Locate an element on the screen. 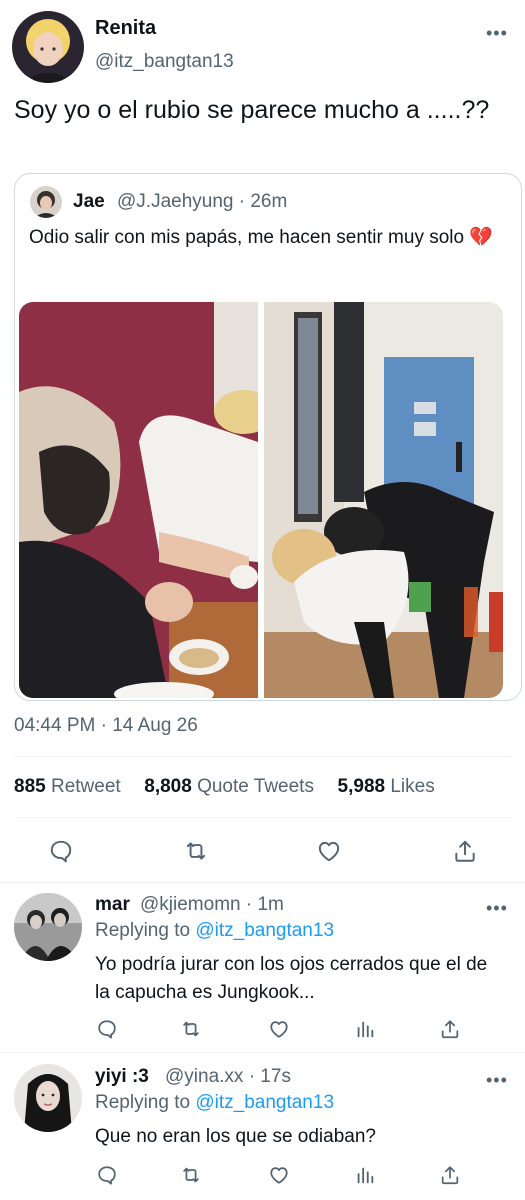 The width and height of the screenshot is (525, 1200). quotes-count: 8,808 is located at coordinates (168, 786).